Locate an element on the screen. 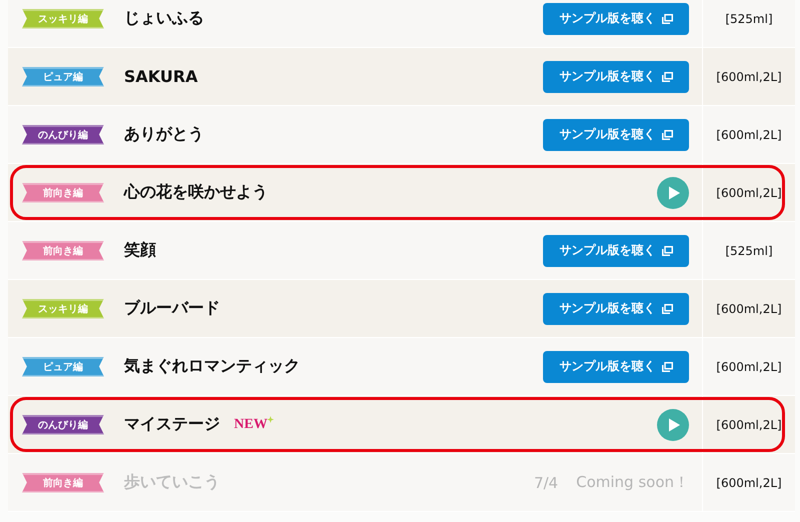 Image resolution: width=800 pixels, height=522 pixels. release-date: 7/4 is located at coordinates (546, 483).